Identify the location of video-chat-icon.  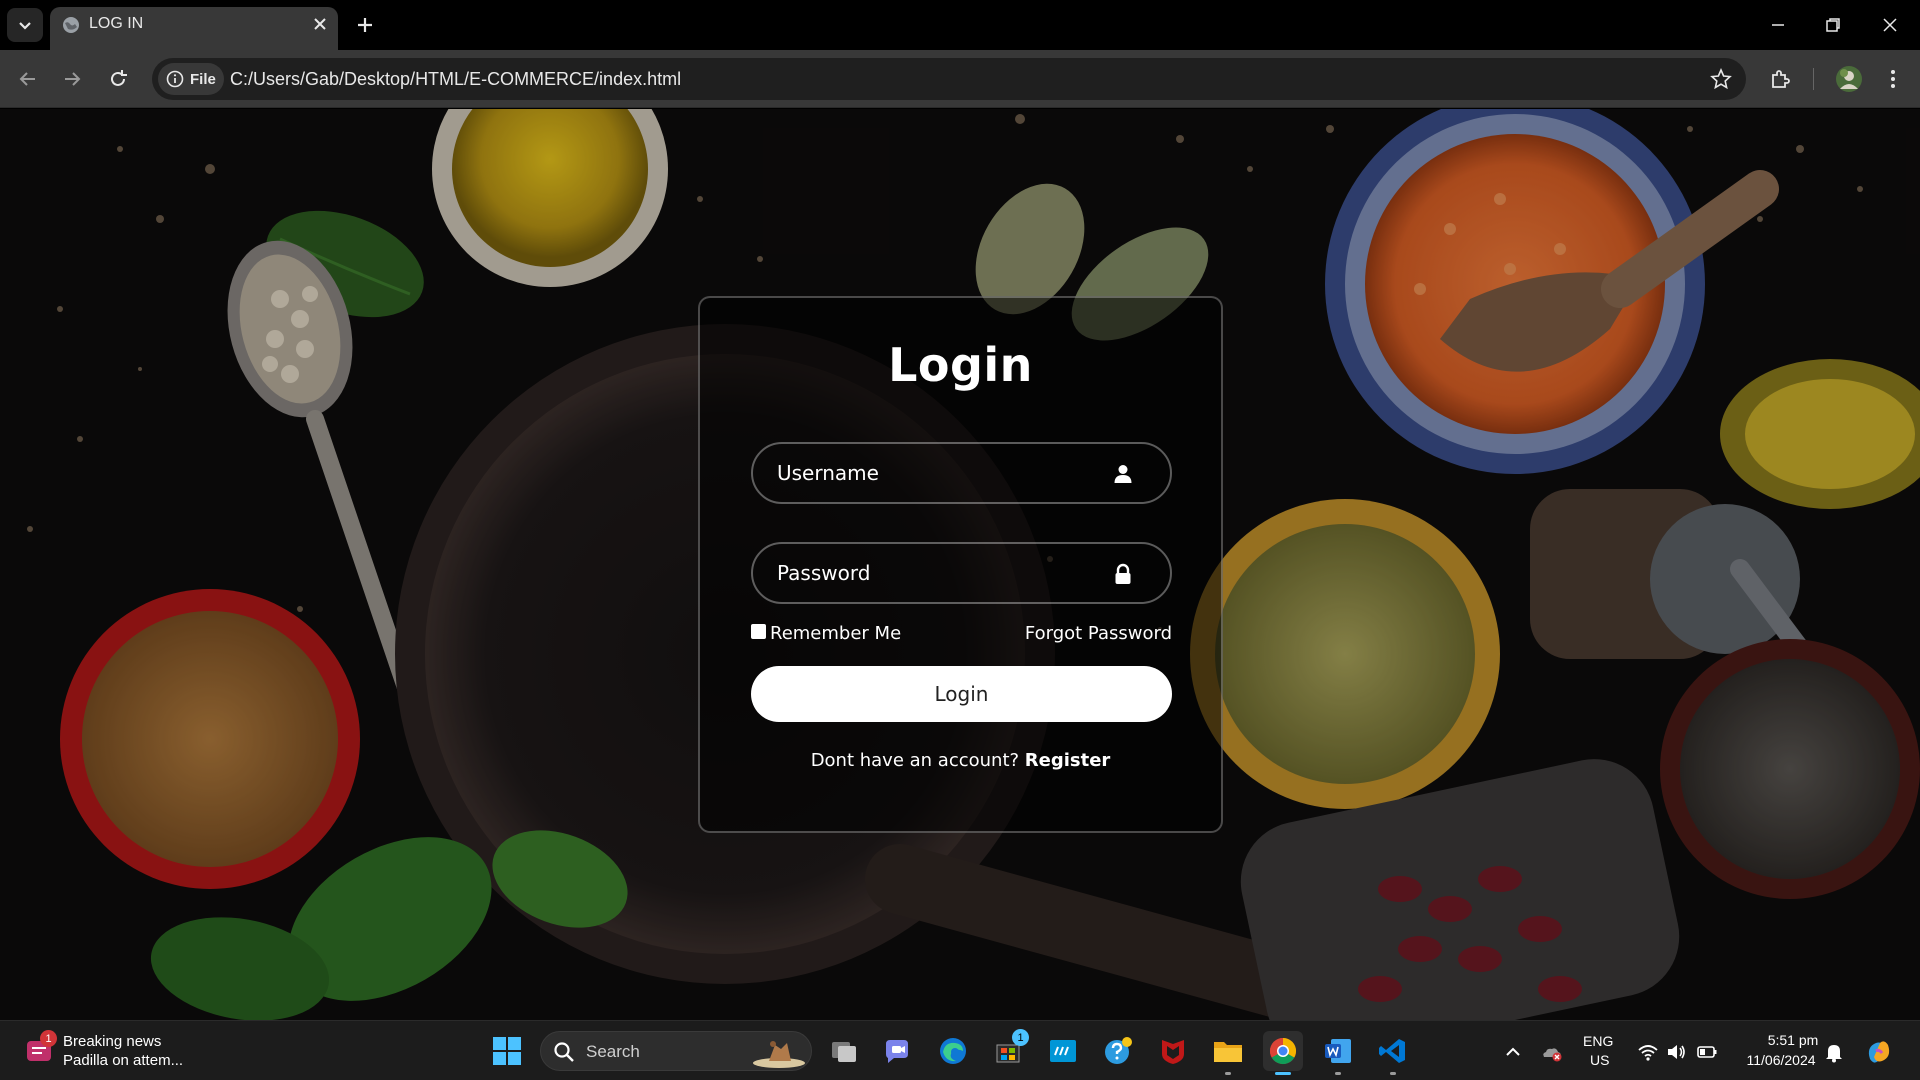
(897, 1051).